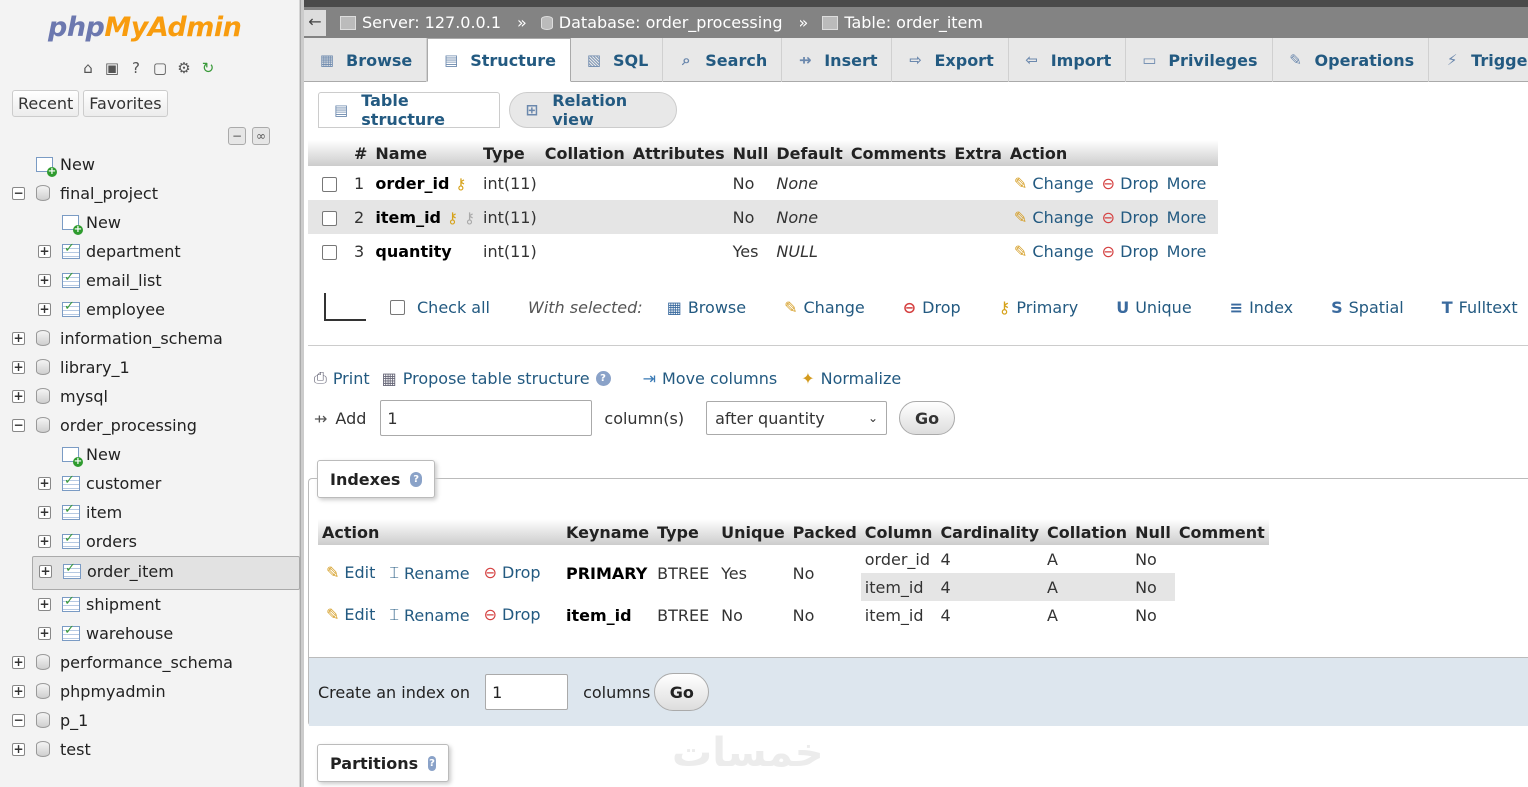  What do you see at coordinates (837, 60) in the screenshot?
I see `tab-insert: ⇸ Insert` at bounding box center [837, 60].